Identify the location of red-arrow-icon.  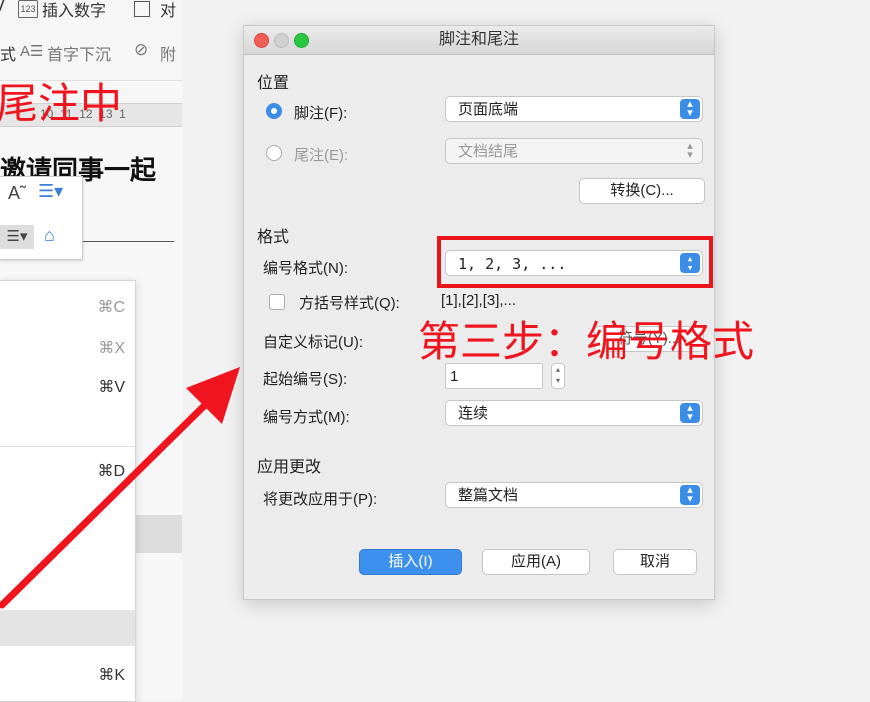
(120, 488).